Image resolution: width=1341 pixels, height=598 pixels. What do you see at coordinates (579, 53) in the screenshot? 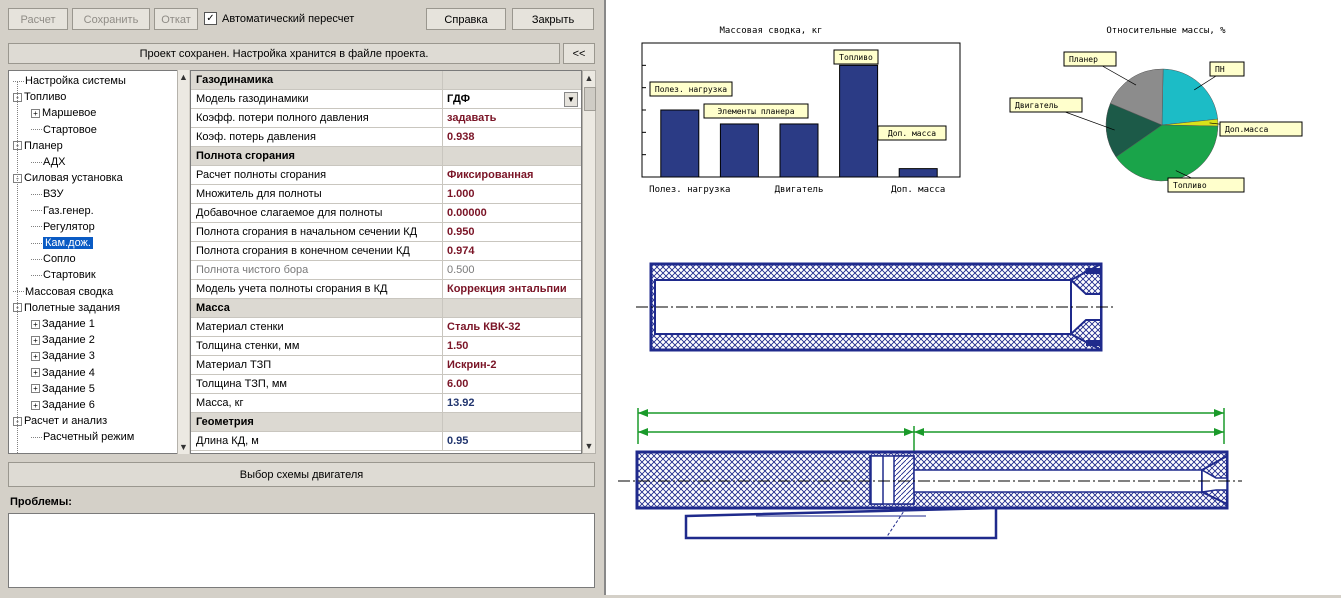
I see `collapse-button: <<` at bounding box center [579, 53].